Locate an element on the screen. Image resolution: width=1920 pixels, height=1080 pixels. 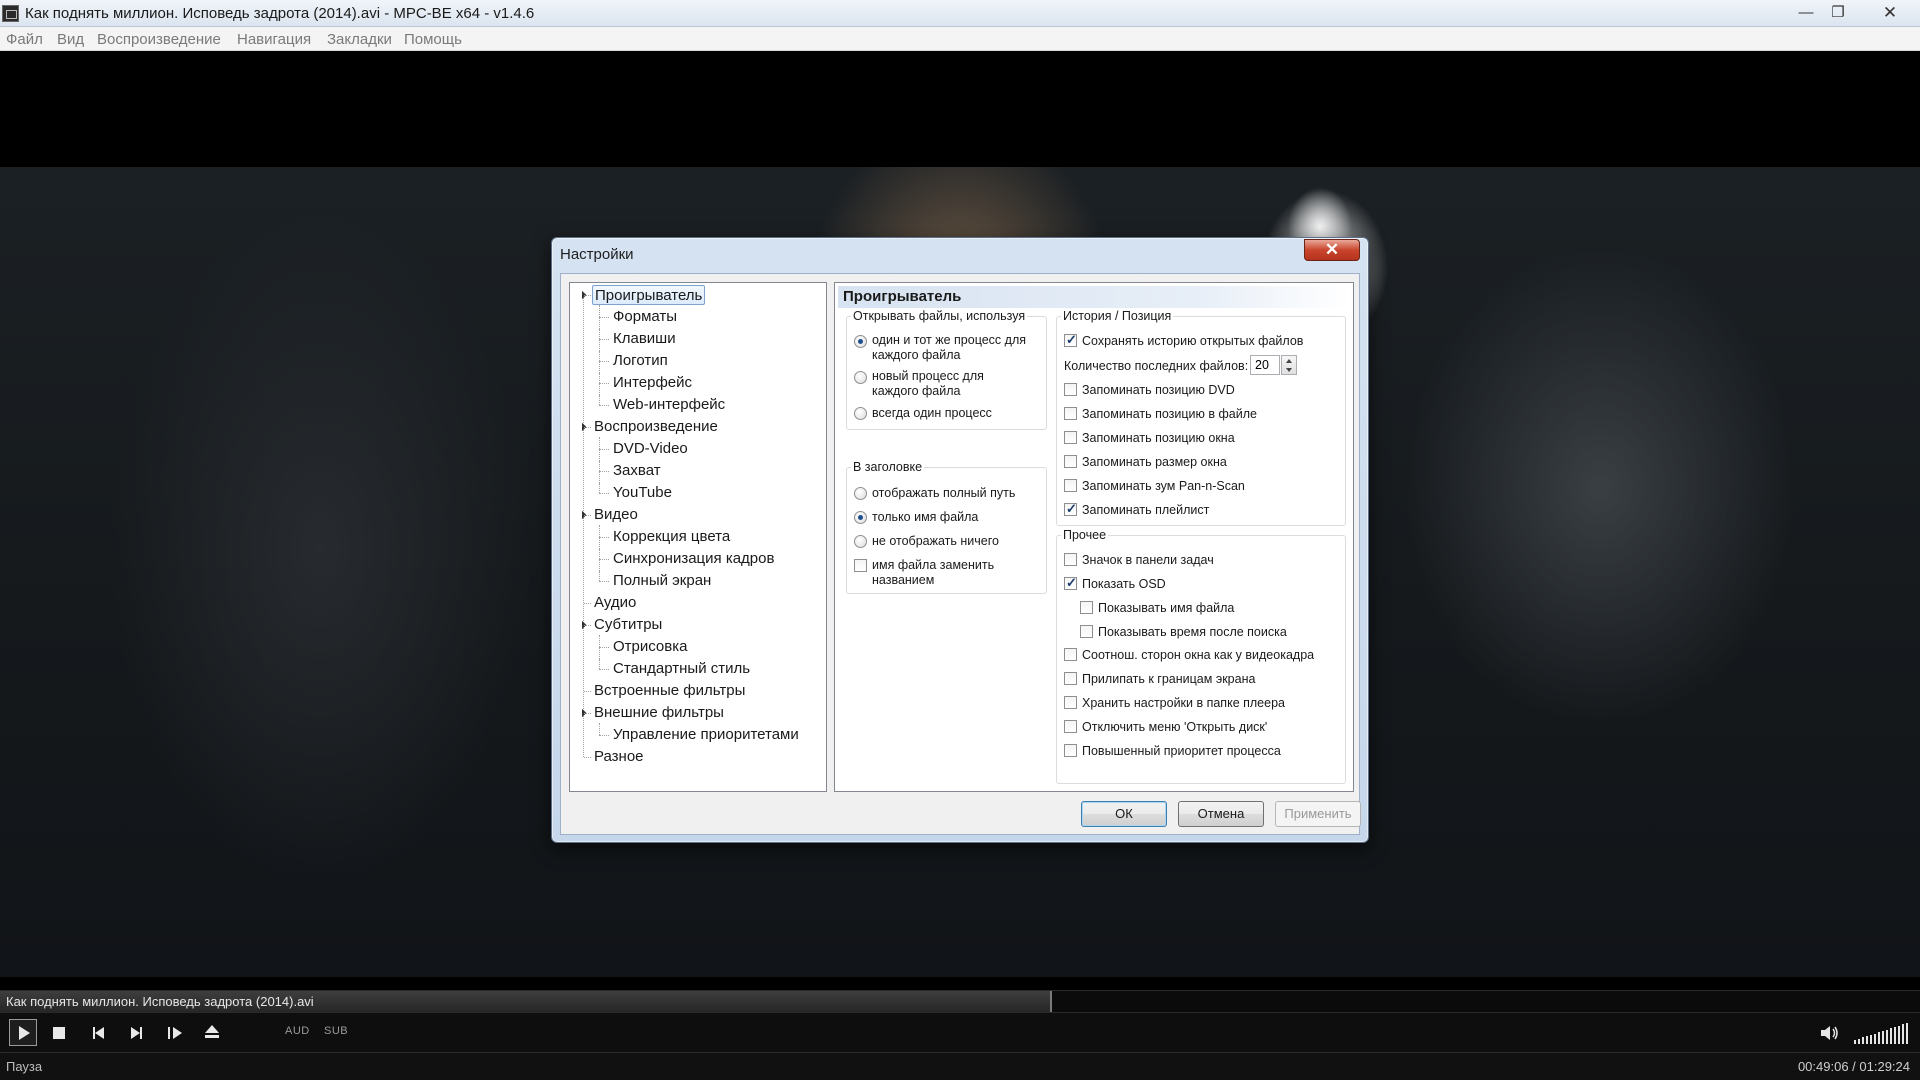
checkbox-disable-open-disc is located at coordinates (1070, 726).